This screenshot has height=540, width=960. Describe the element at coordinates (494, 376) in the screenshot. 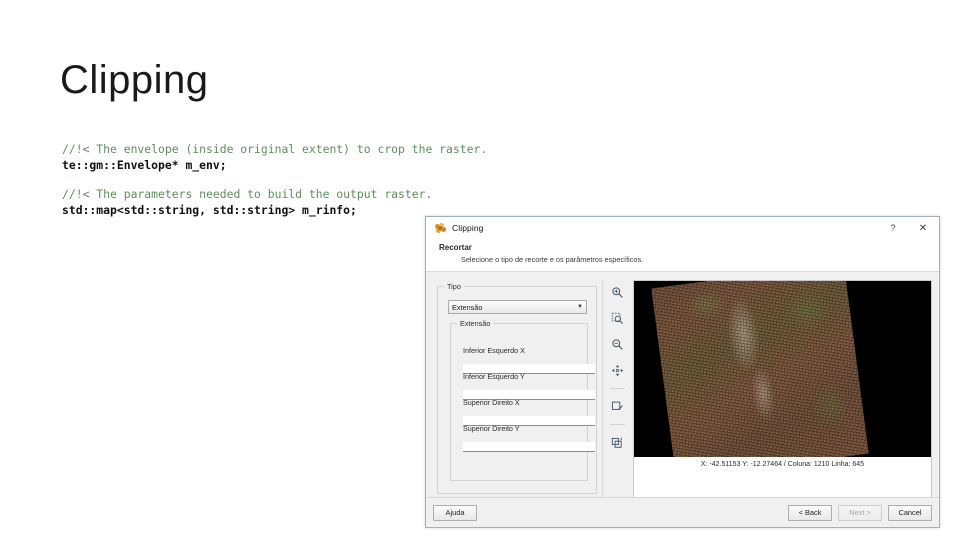

I see `field-label: Inferior Esquerdo Y` at that location.